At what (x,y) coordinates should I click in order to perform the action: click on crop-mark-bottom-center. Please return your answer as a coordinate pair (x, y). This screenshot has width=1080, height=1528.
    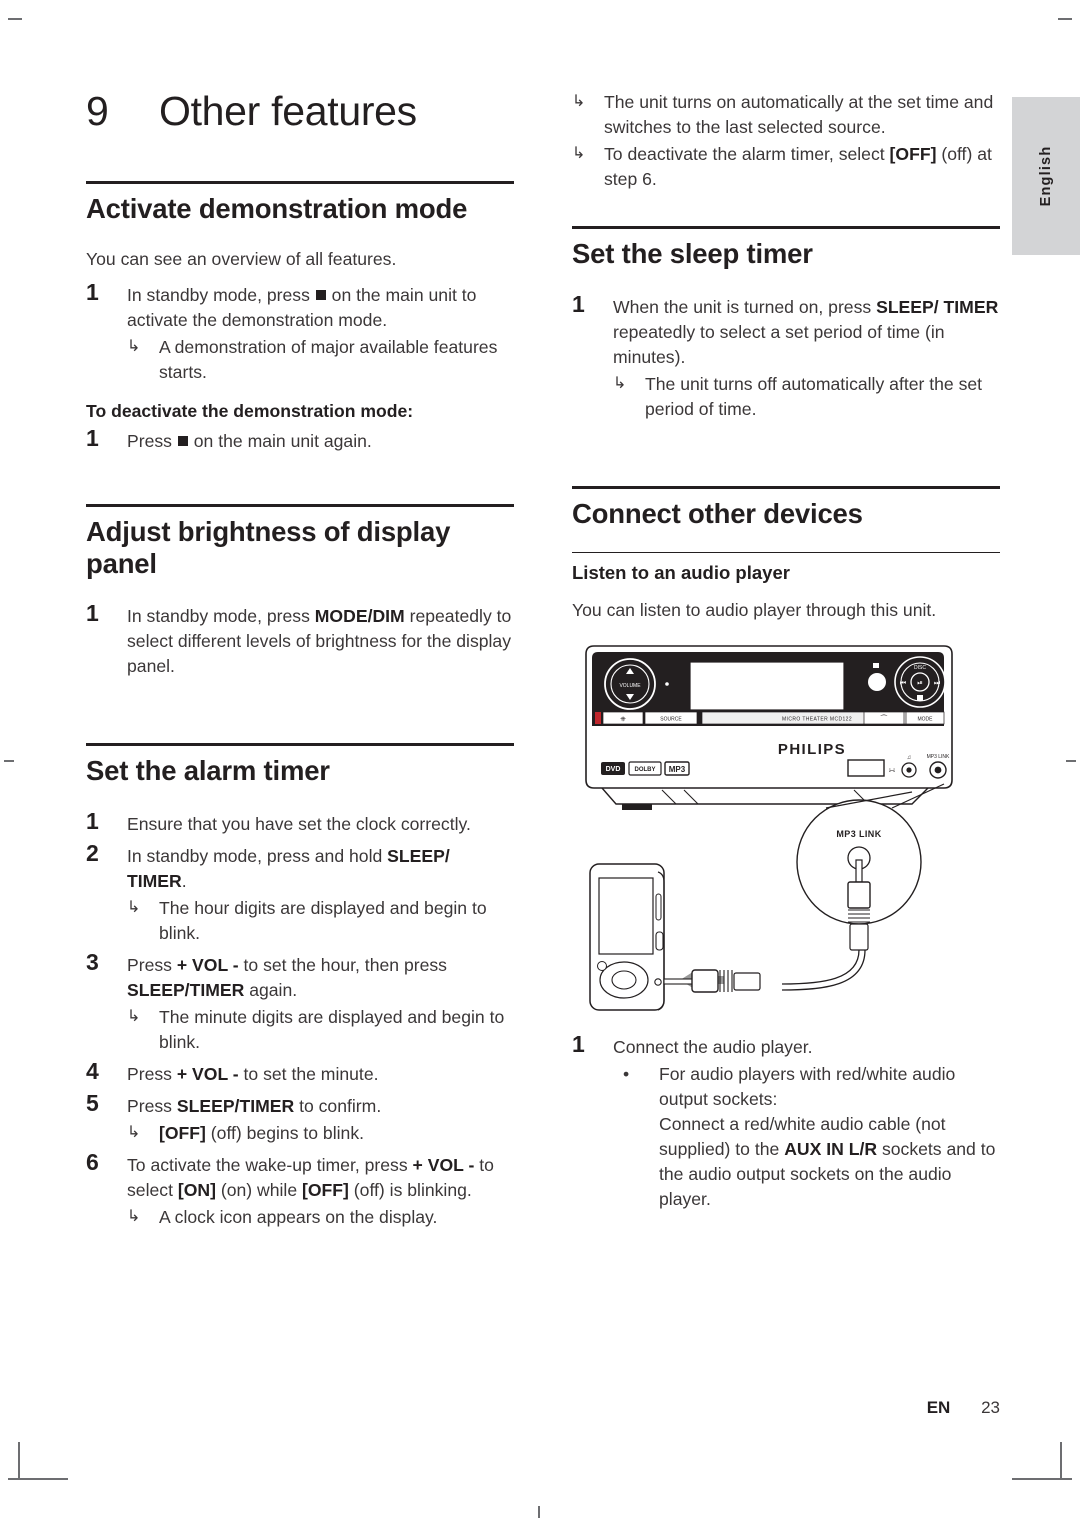
    Looking at the image, I should click on (539, 1512).